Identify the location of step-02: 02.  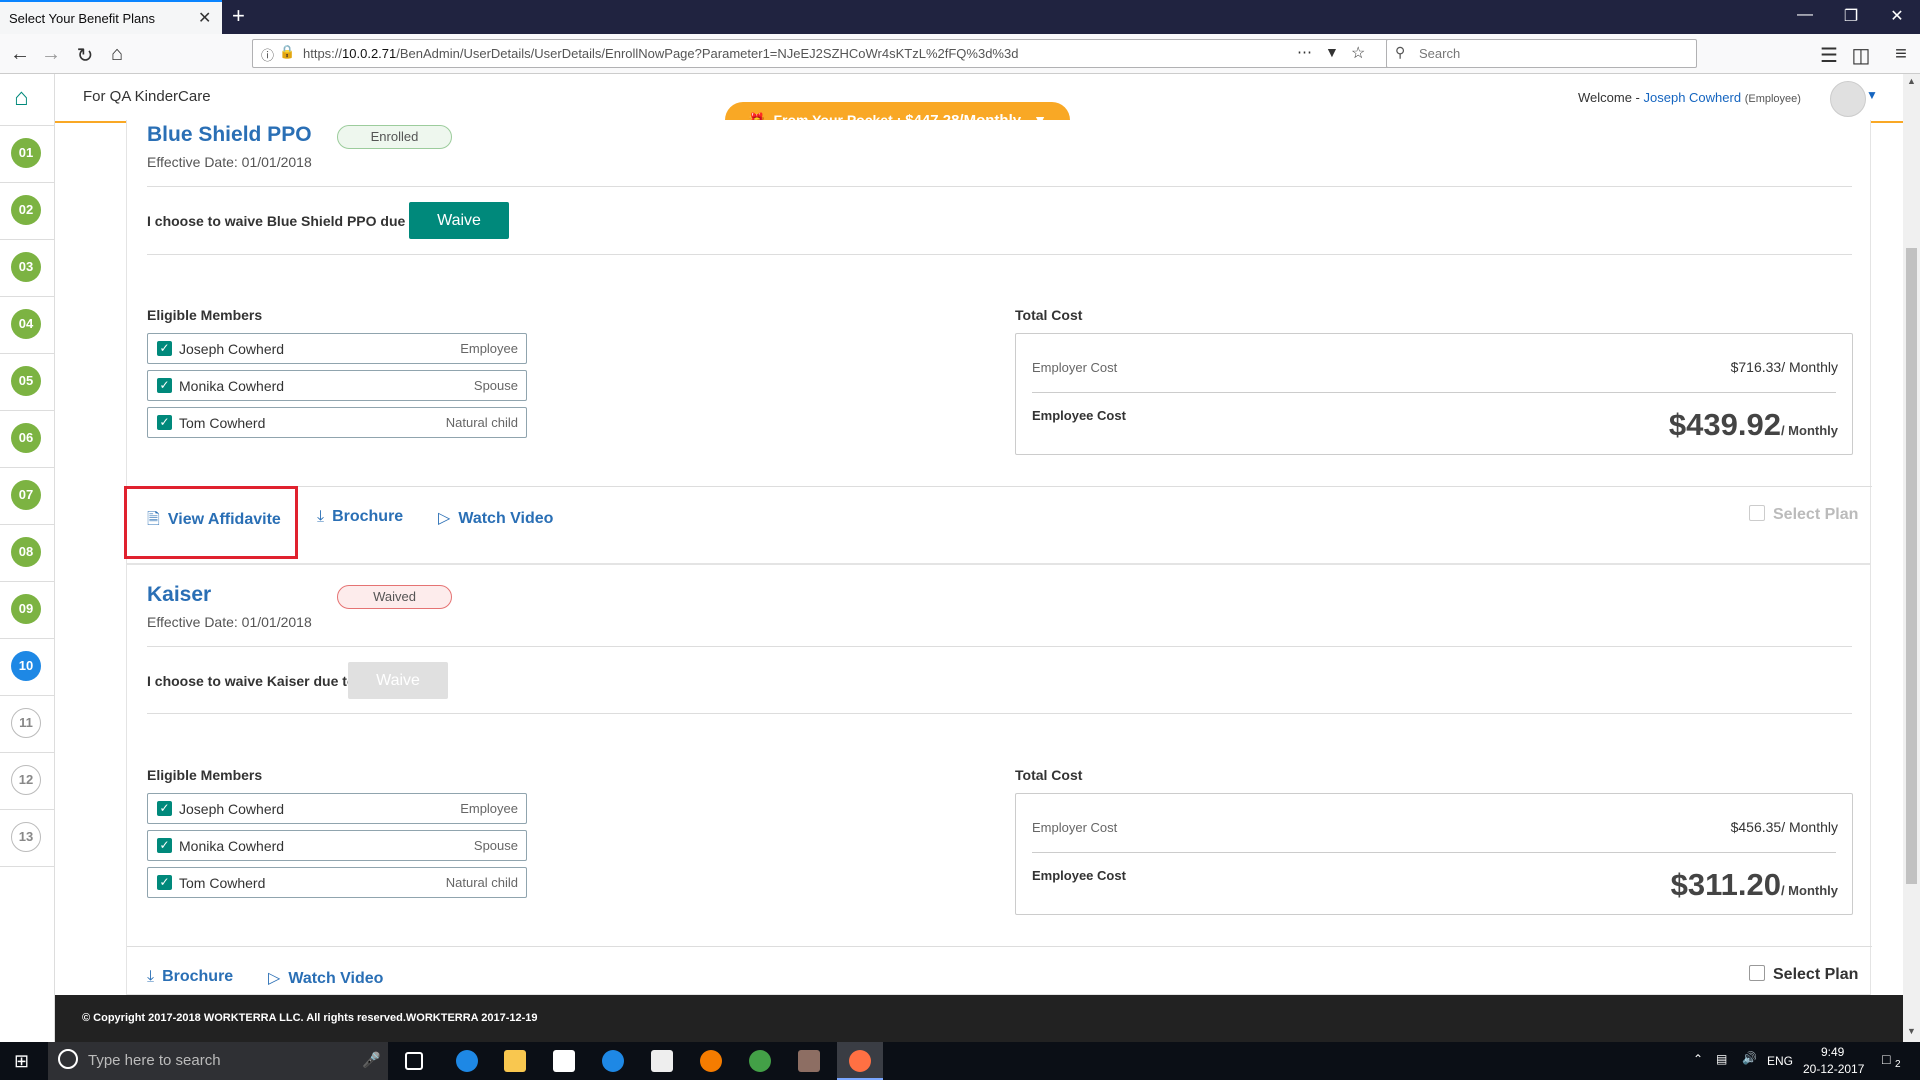
(26, 210).